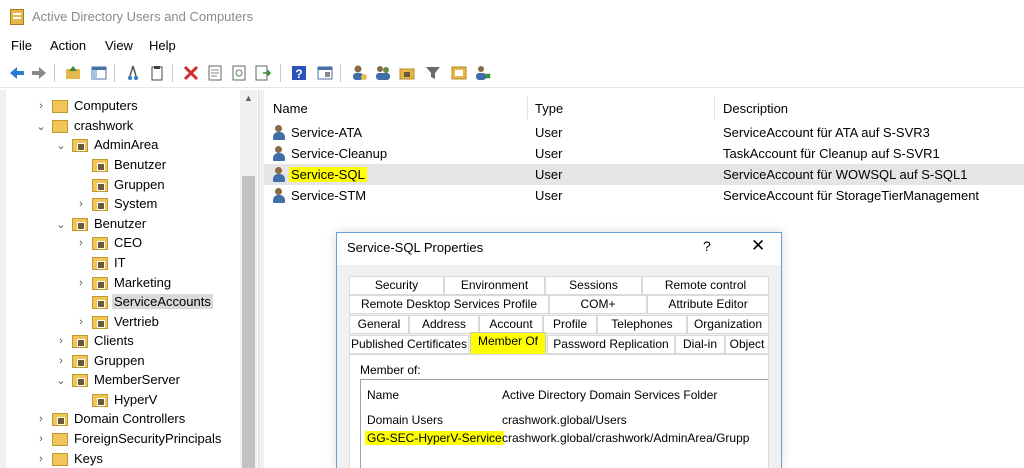 The height and width of the screenshot is (468, 1024). What do you see at coordinates (611, 344) in the screenshot?
I see `tab-password-replication: Password Replication` at bounding box center [611, 344].